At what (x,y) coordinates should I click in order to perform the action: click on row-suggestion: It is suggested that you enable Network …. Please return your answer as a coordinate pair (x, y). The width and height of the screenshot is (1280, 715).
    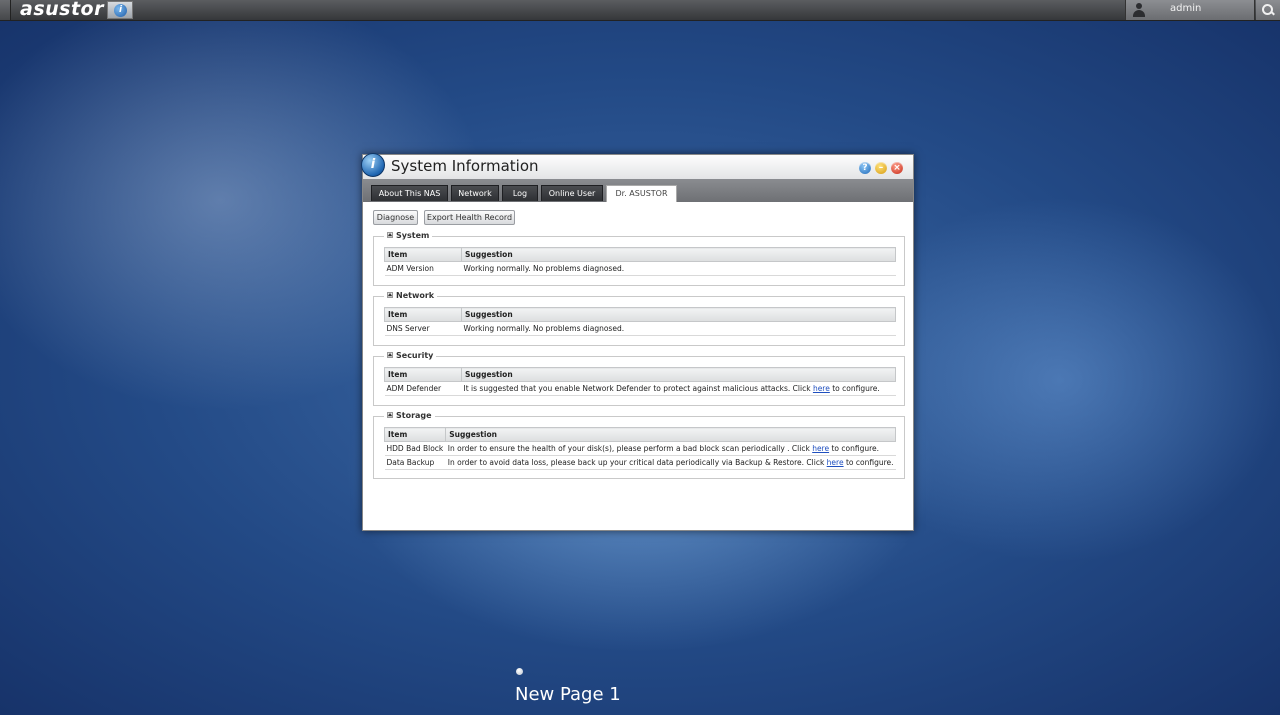
    Looking at the image, I should click on (678, 388).